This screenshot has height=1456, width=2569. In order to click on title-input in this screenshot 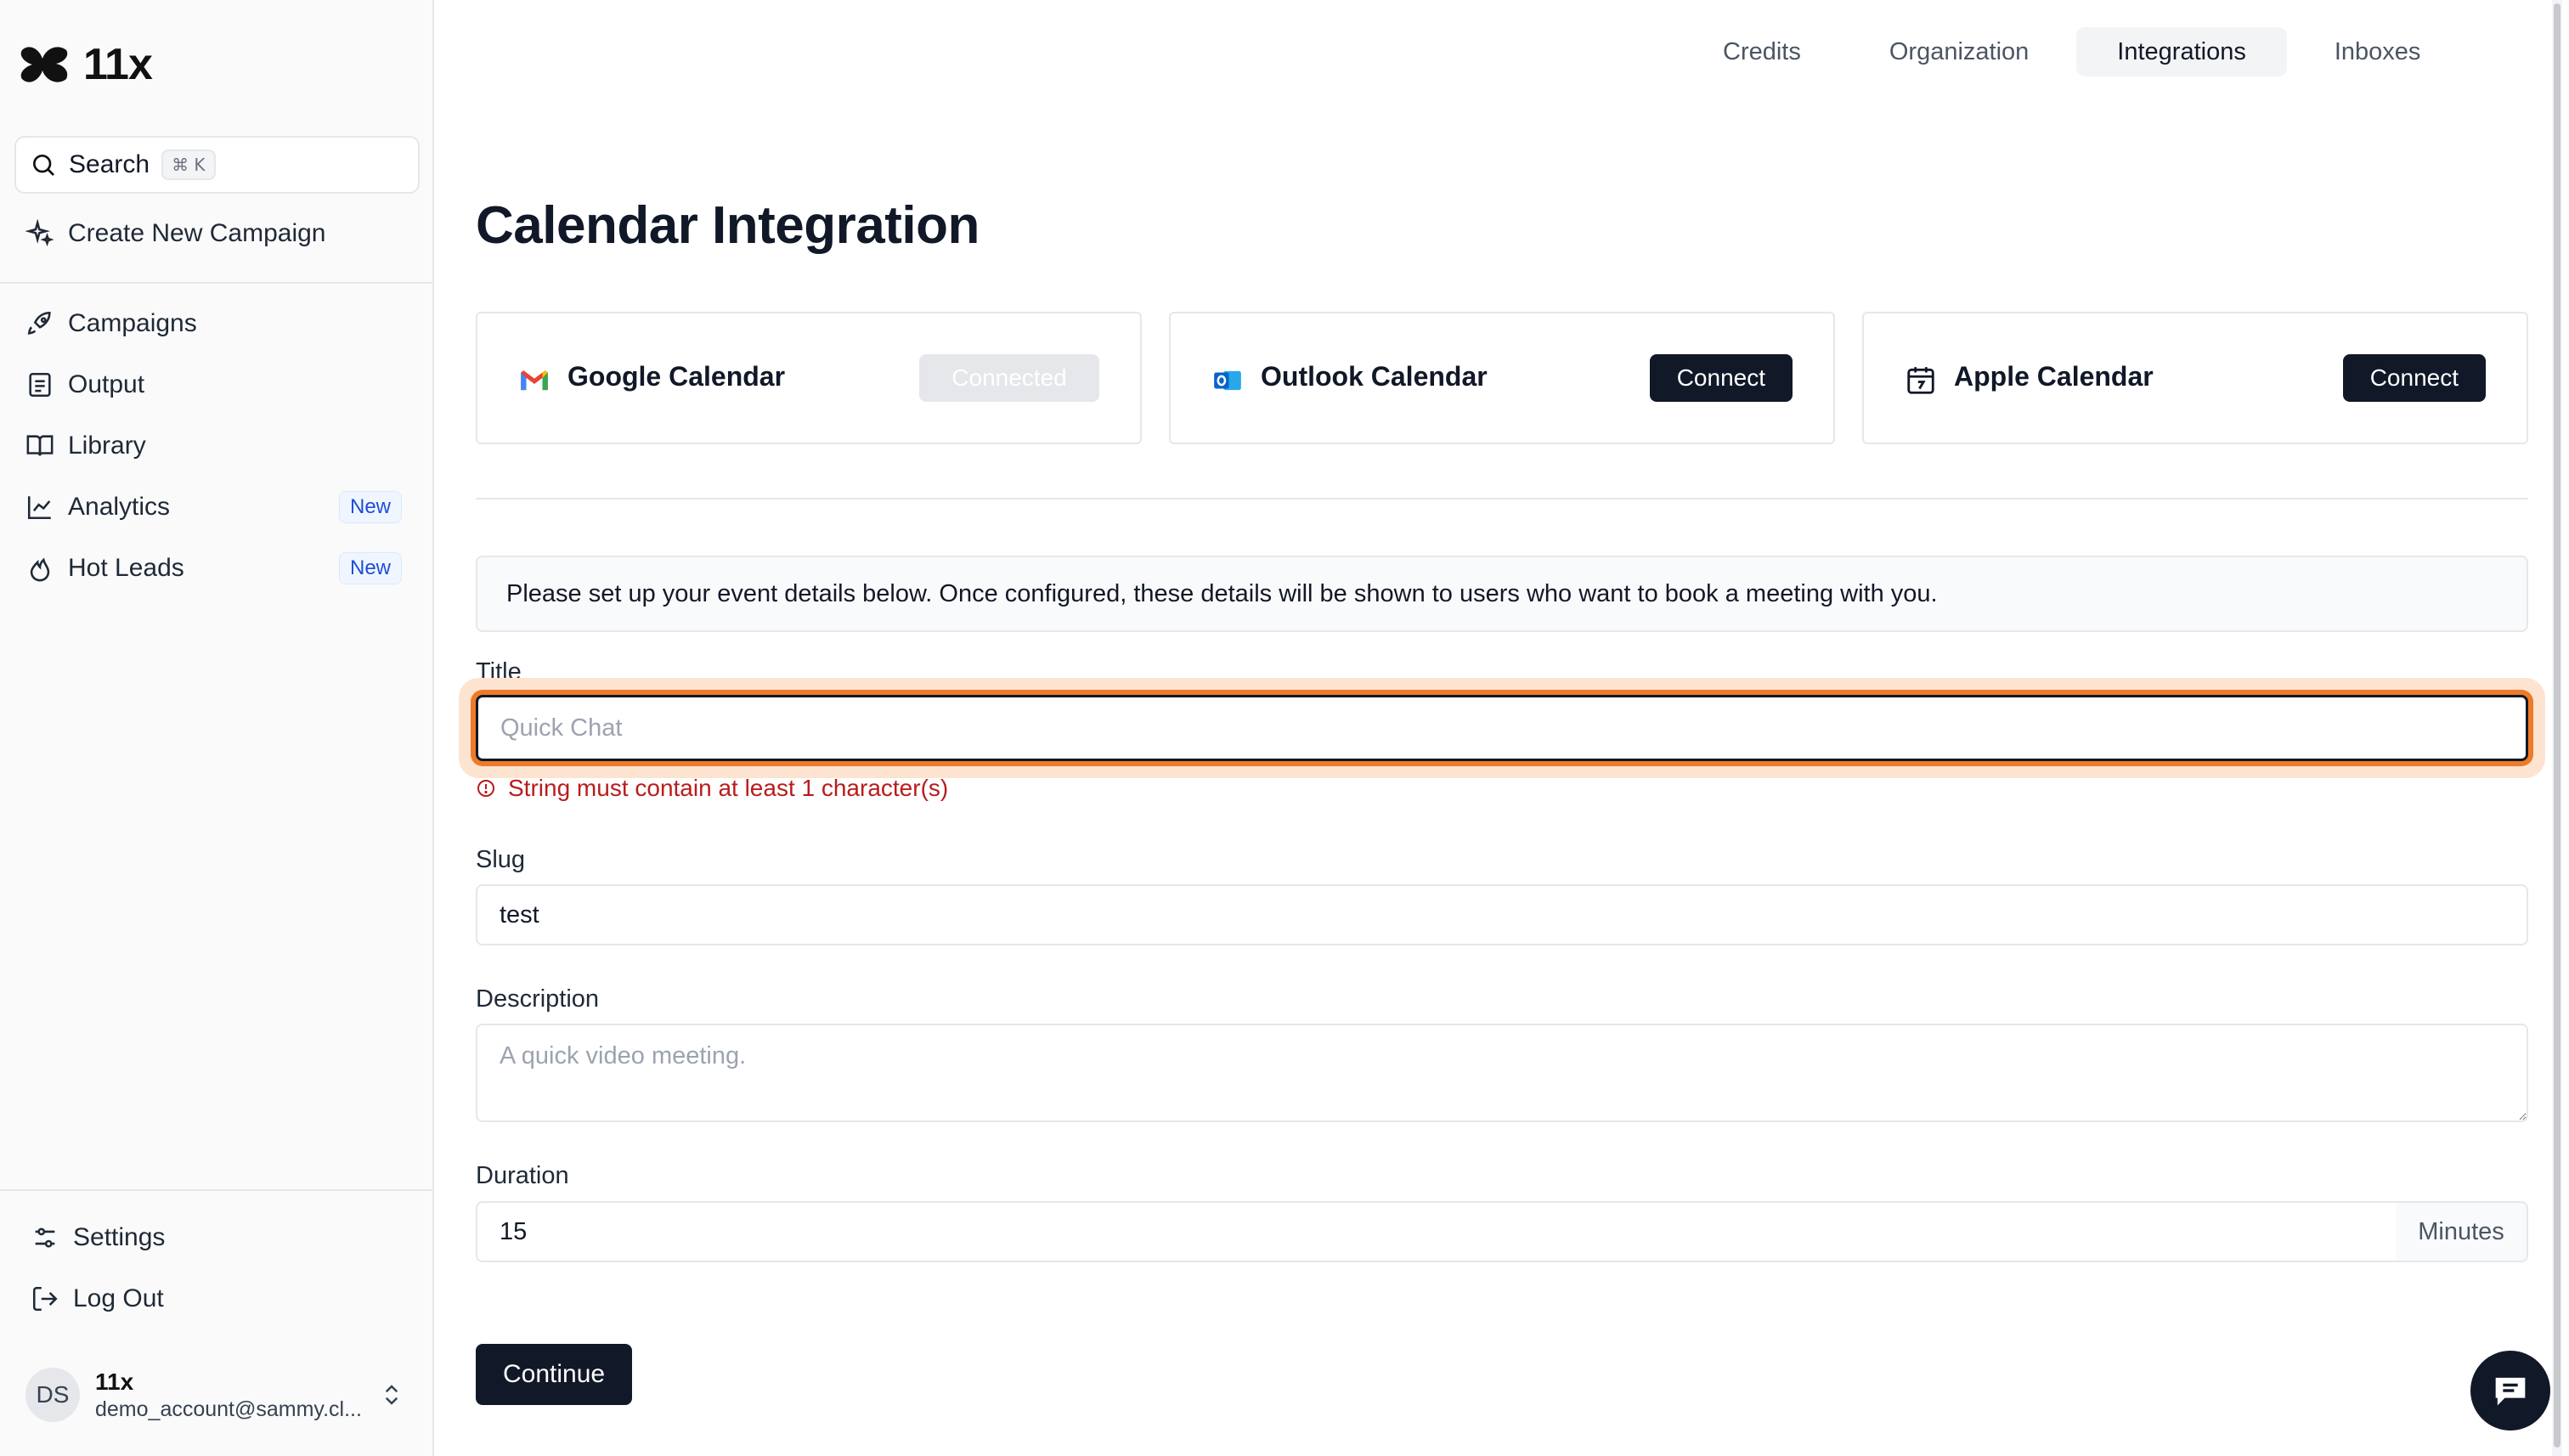, I will do `click(1502, 728)`.